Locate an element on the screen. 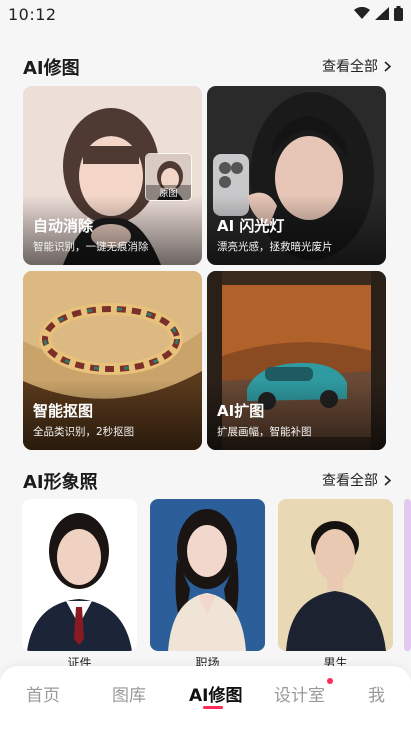  notification-dot is located at coordinates (330, 681).